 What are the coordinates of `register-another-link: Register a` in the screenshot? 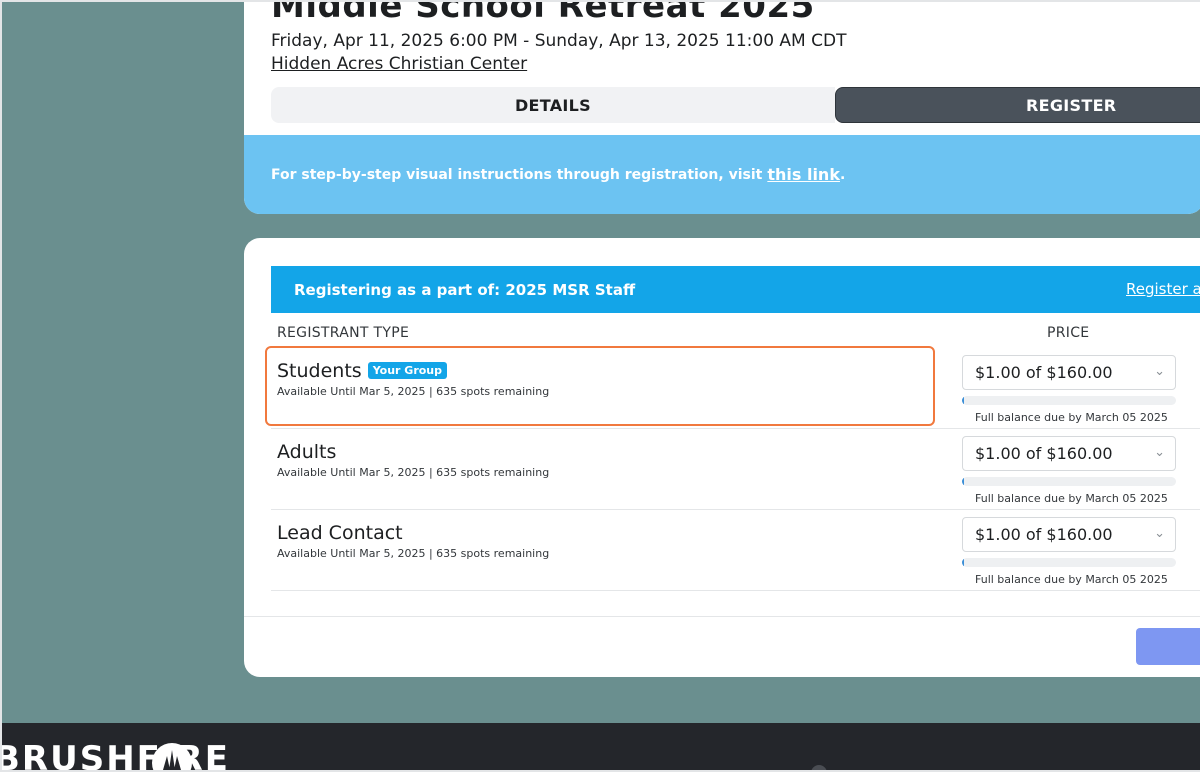 It's located at (1163, 289).